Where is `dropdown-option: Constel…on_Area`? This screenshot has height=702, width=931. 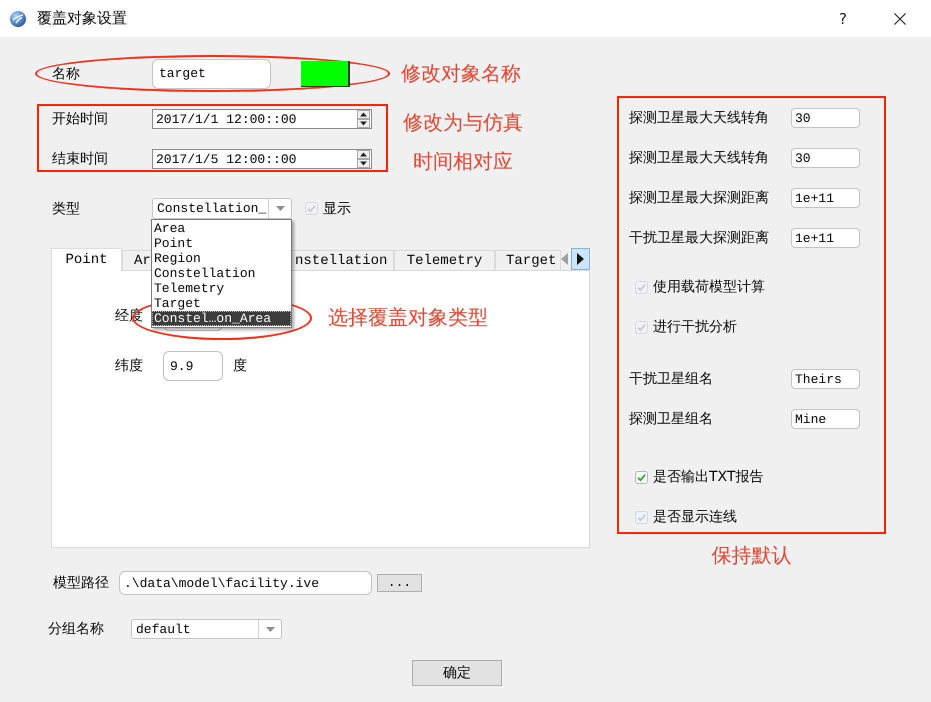 dropdown-option: Constel…on_Area is located at coordinates (221, 318).